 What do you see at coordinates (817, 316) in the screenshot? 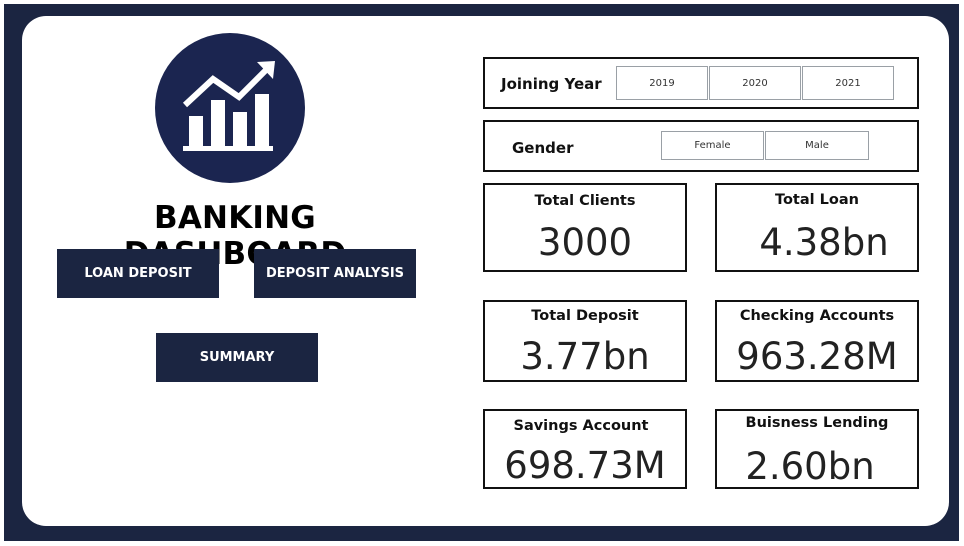
I see `kpi-label: Checking Accounts` at bounding box center [817, 316].